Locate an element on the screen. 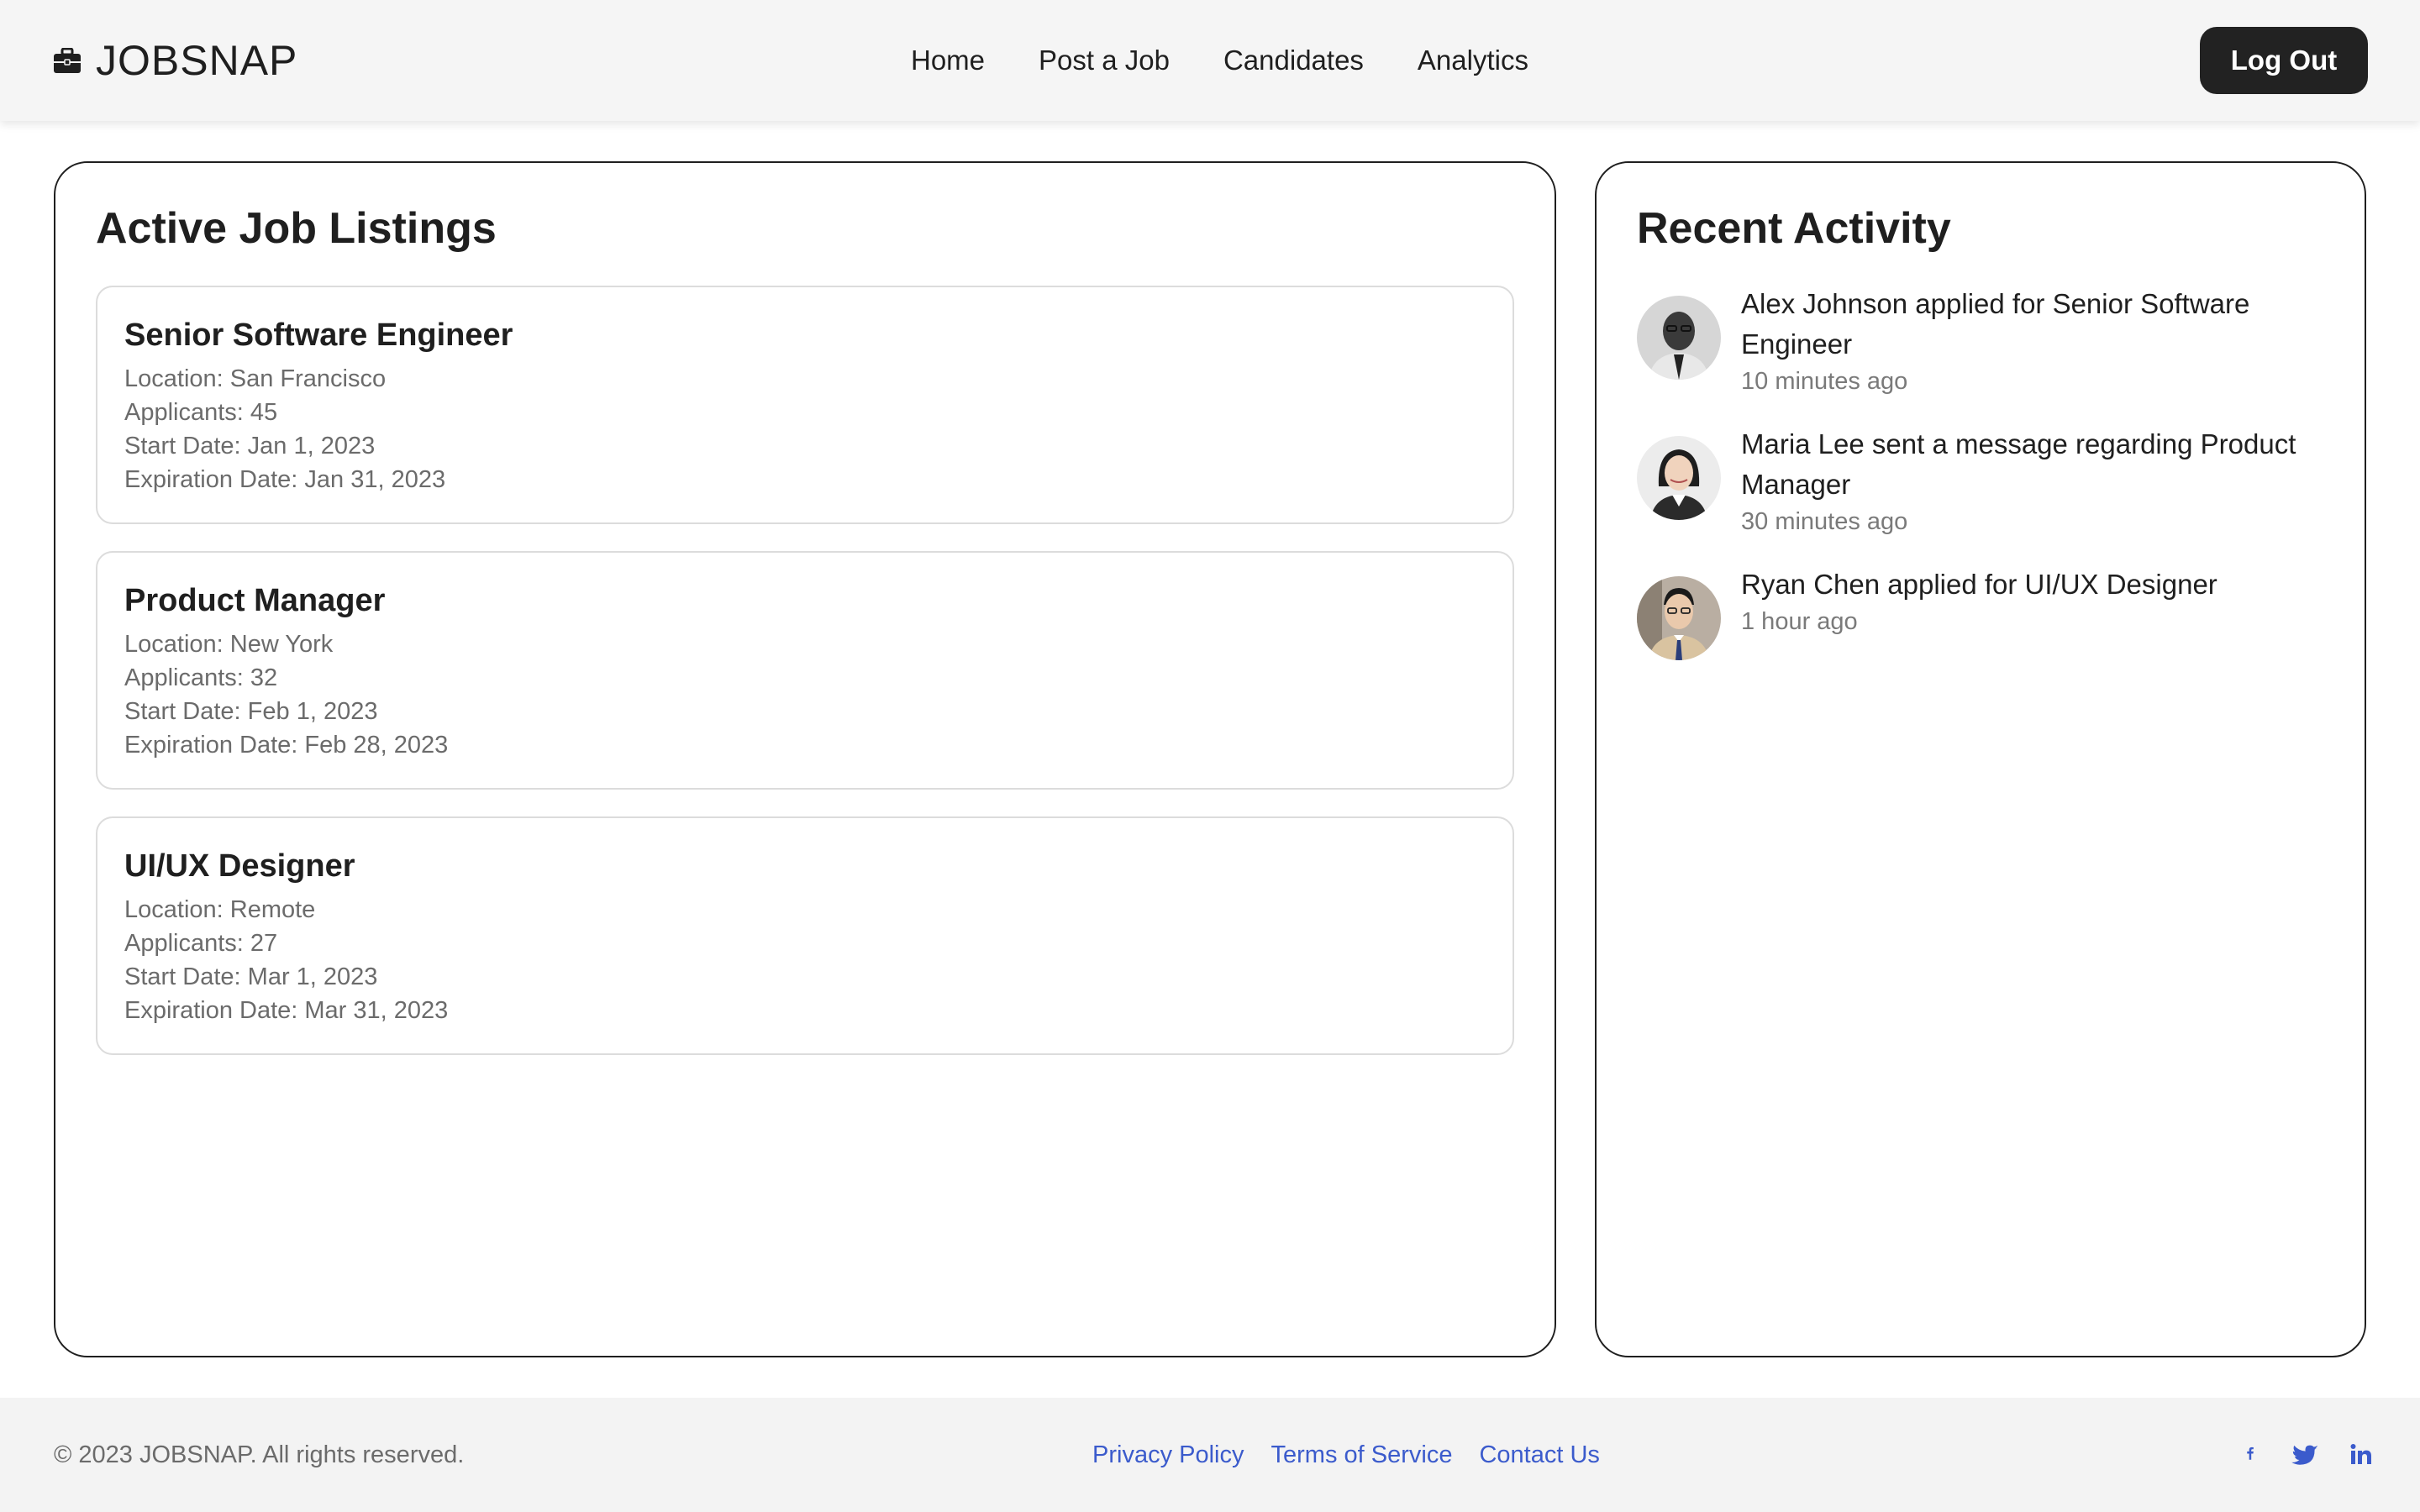 This screenshot has height=1512, width=2420. job-start-date: Start Date: Feb 1, 2023 is located at coordinates (251, 711).